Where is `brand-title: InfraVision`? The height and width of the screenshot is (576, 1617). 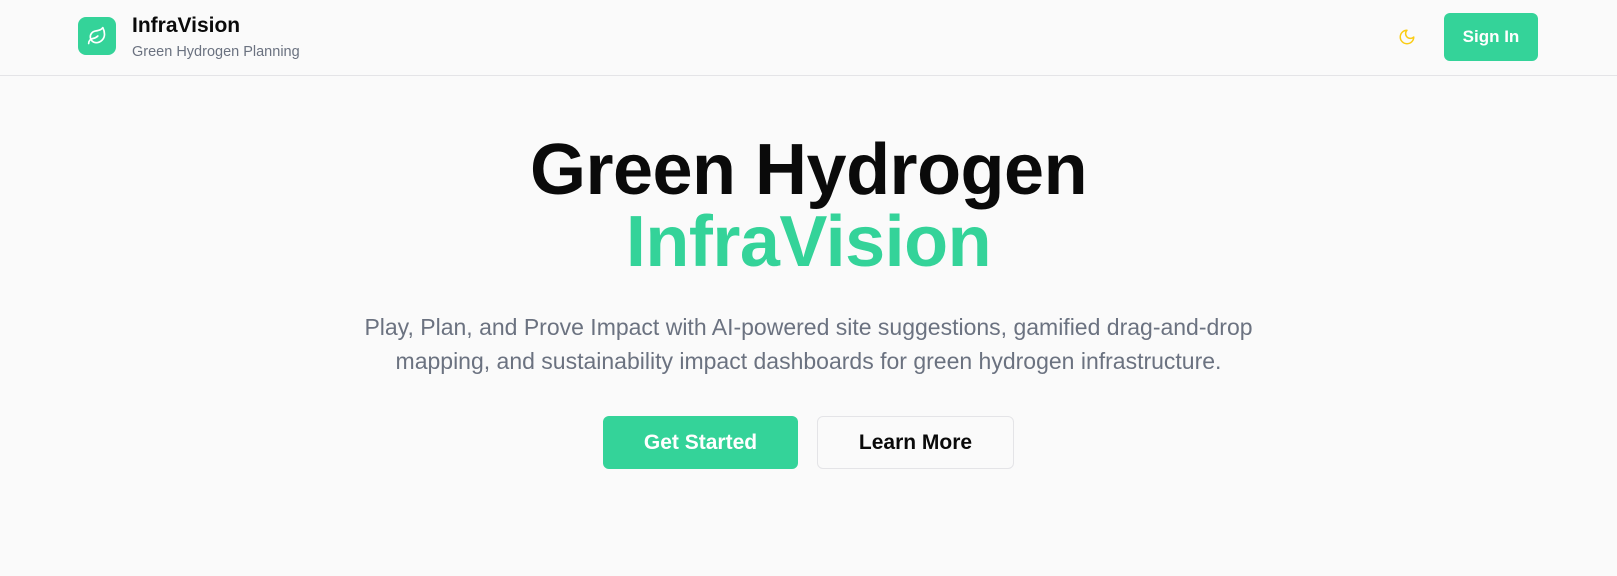 brand-title: InfraVision is located at coordinates (186, 25).